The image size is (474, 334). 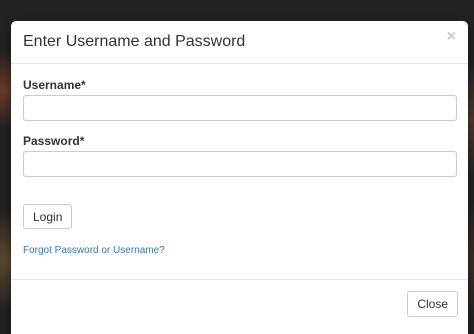 What do you see at coordinates (240, 164) in the screenshot?
I see `password-input` at bounding box center [240, 164].